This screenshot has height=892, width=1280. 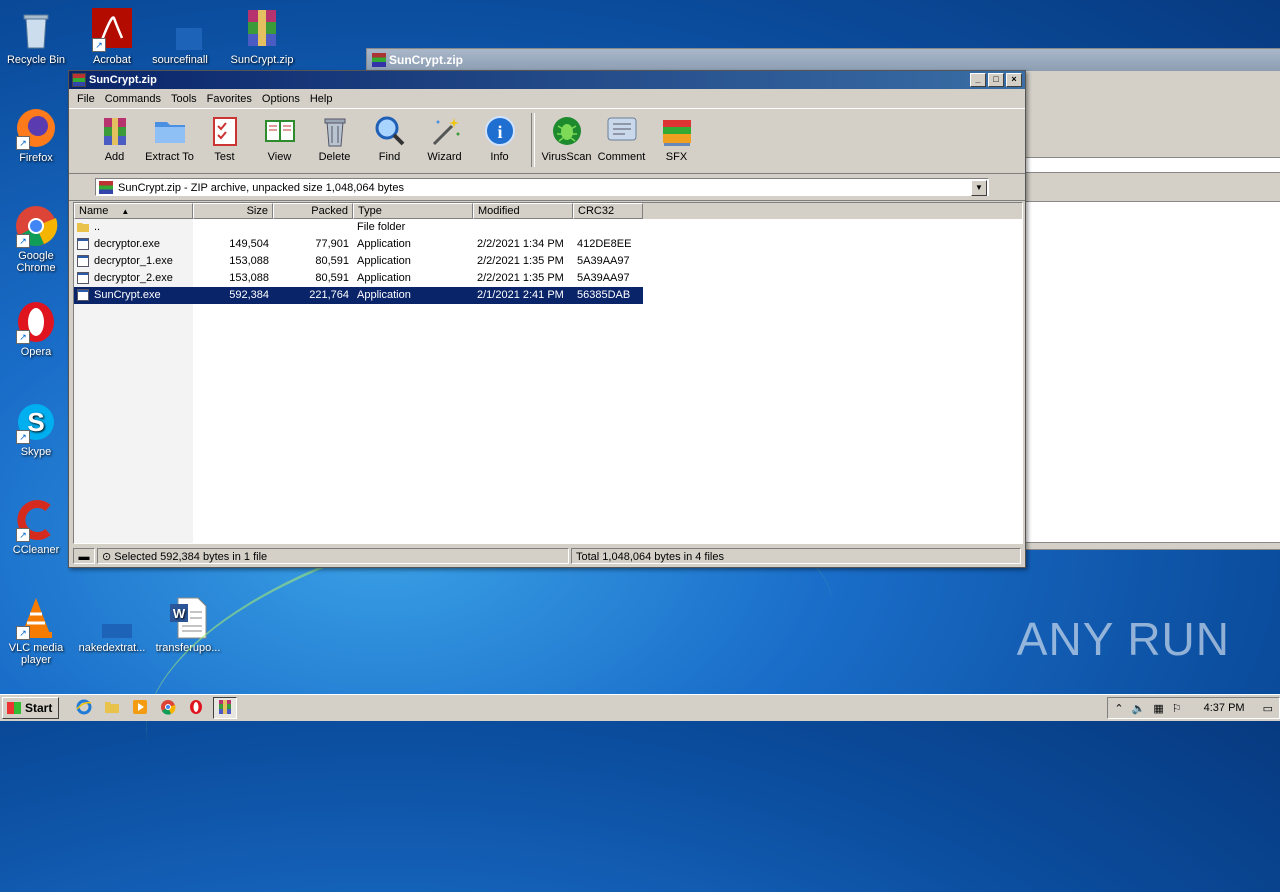 What do you see at coordinates (547, 80) in the screenshot?
I see `window-titlebar: SunCrypt.zip _ □ ×` at bounding box center [547, 80].